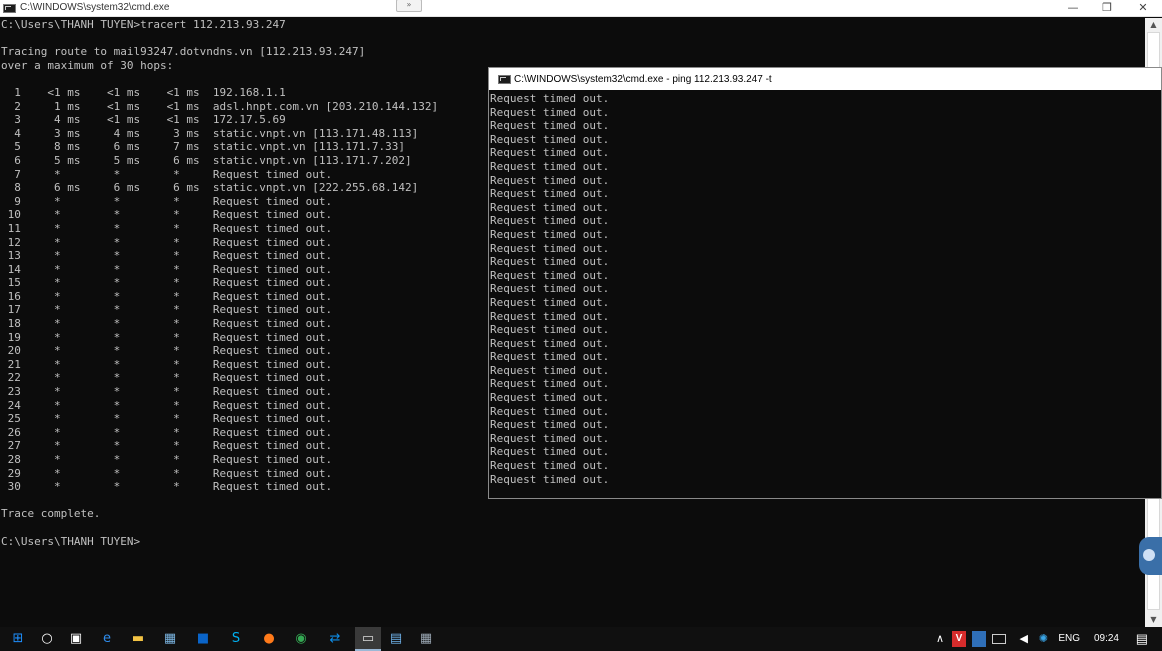 The height and width of the screenshot is (651, 1162). I want to click on volume-muted-icon: ◀, so click(1024, 639).